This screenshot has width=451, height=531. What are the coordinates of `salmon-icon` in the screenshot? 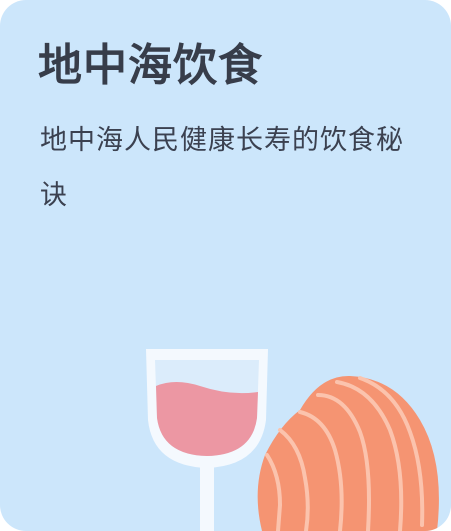 It's located at (348, 453).